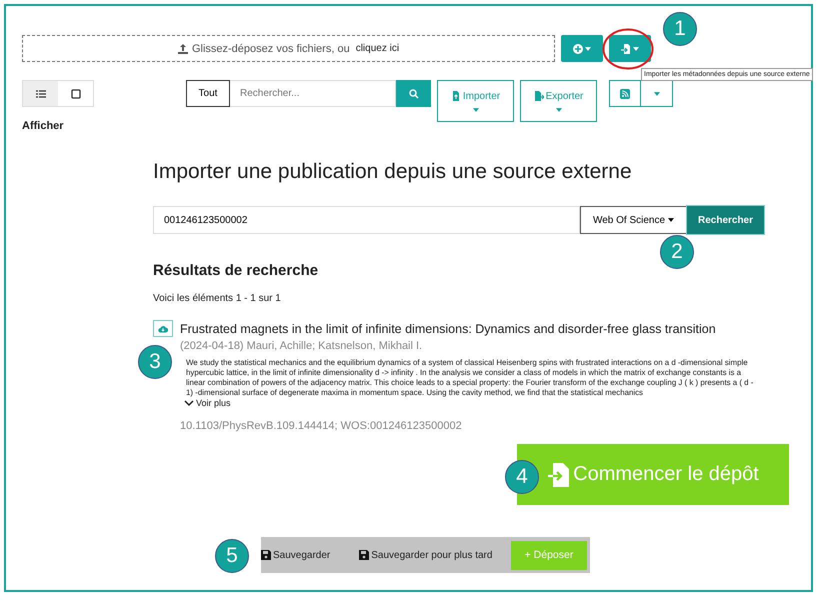 This screenshot has height=601, width=821. What do you see at coordinates (302, 346) in the screenshot?
I see `result-meta: (2024-04-18) Mauri, Achille; Katsnelson, Mikhail I.` at bounding box center [302, 346].